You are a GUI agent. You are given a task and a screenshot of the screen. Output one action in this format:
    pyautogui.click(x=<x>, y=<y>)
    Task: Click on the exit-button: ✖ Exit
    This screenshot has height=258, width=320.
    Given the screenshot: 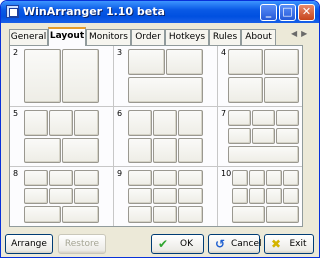 What is the action you would take?
    pyautogui.click(x=289, y=244)
    